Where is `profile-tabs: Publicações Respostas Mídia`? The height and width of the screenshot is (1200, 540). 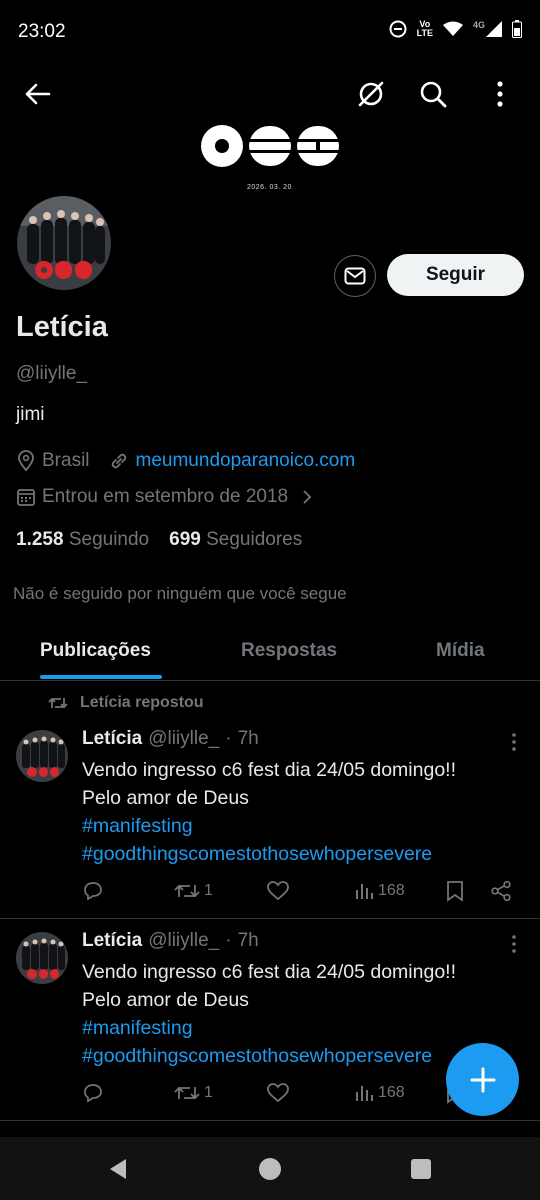 profile-tabs: Publicações Respostas Mídia is located at coordinates (270, 651).